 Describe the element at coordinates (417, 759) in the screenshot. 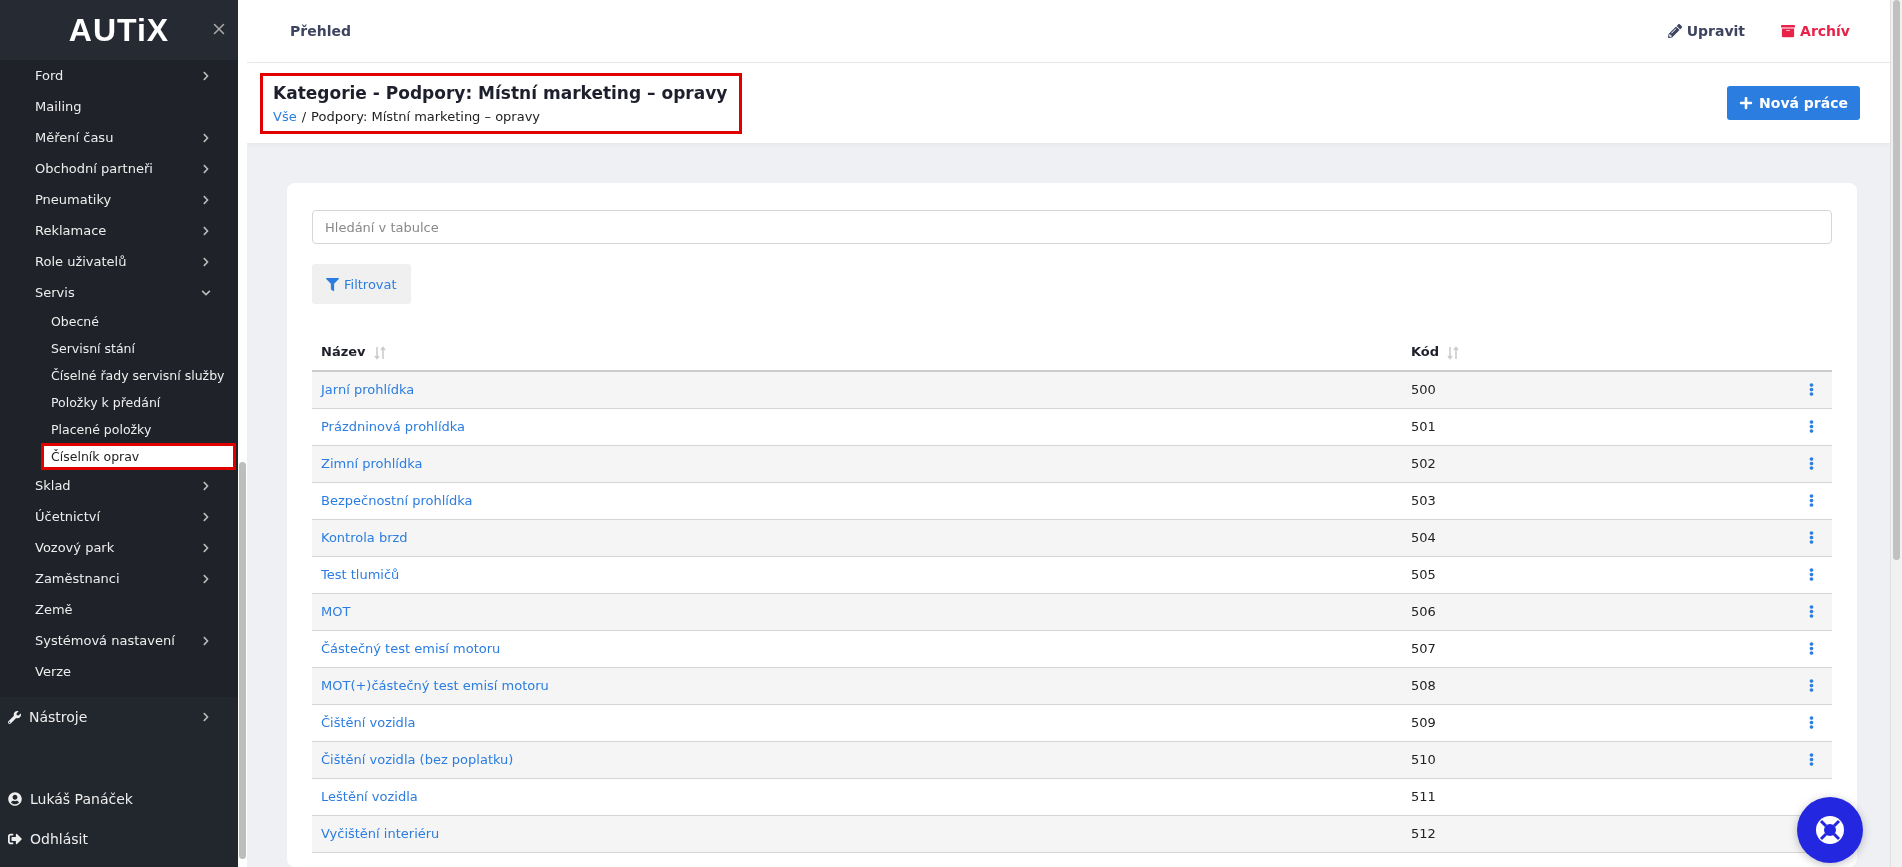

I see `name-link: Čištění vozidla (bez poplatku)` at that location.